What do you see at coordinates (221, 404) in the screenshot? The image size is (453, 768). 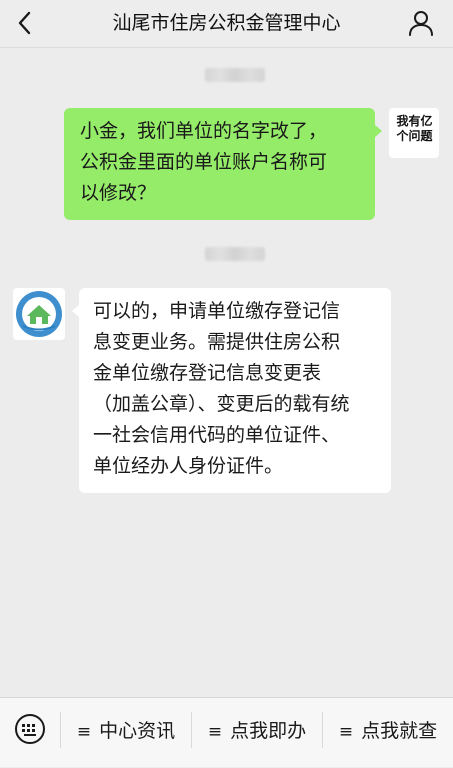 I see `message-line: （加盖公章）、变更后的载有统` at bounding box center [221, 404].